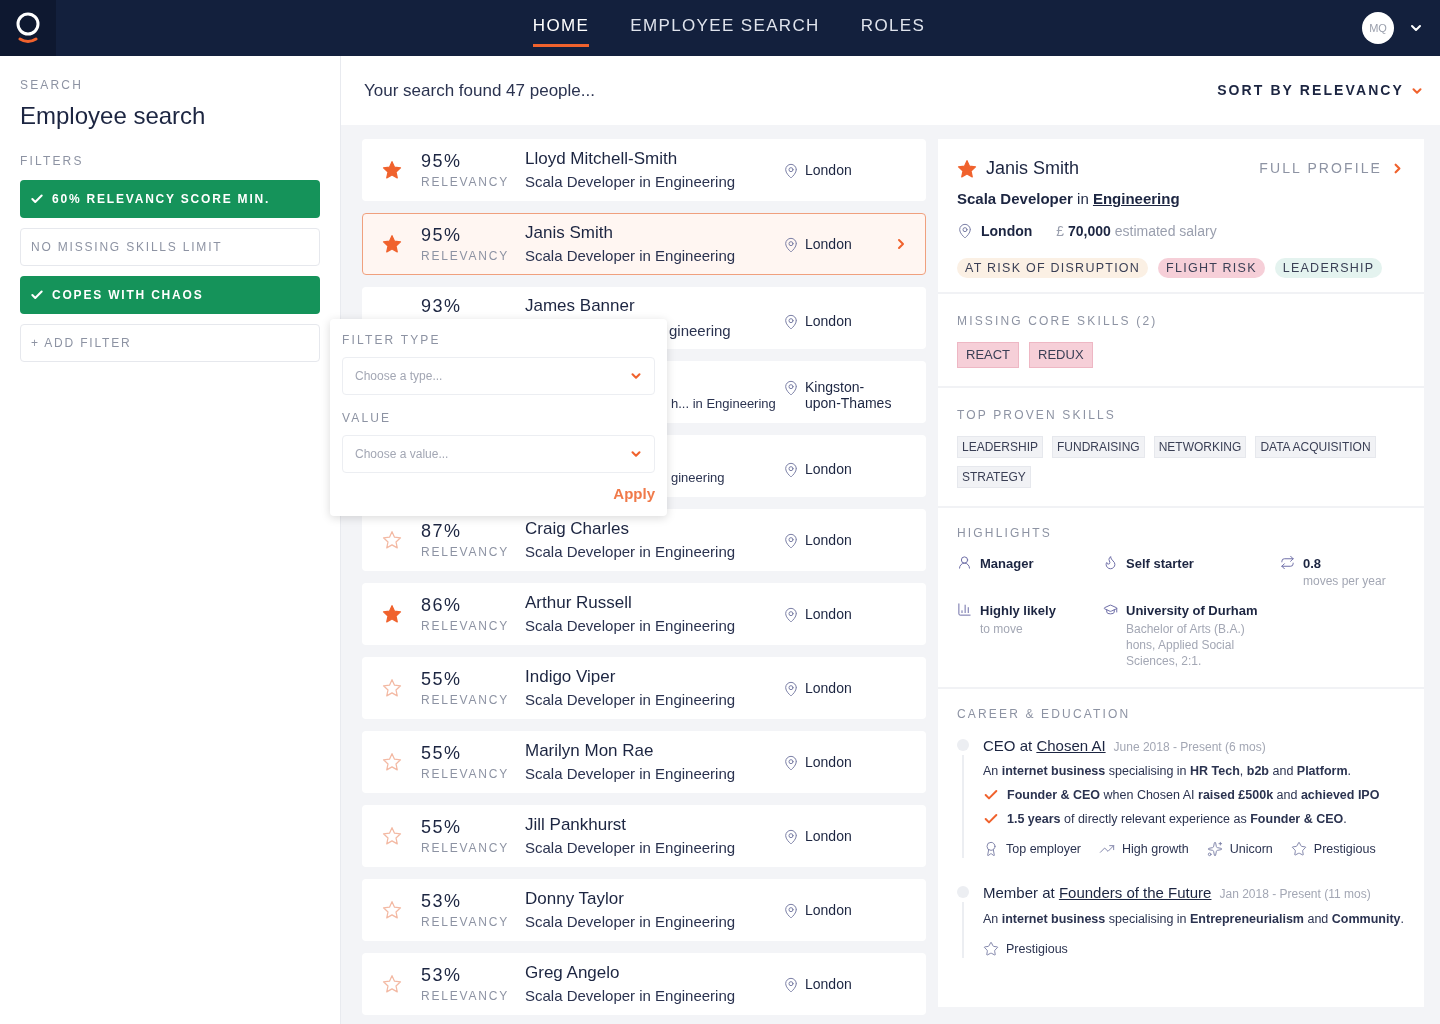  I want to click on employee-name: Janis Smith, so click(569, 232).